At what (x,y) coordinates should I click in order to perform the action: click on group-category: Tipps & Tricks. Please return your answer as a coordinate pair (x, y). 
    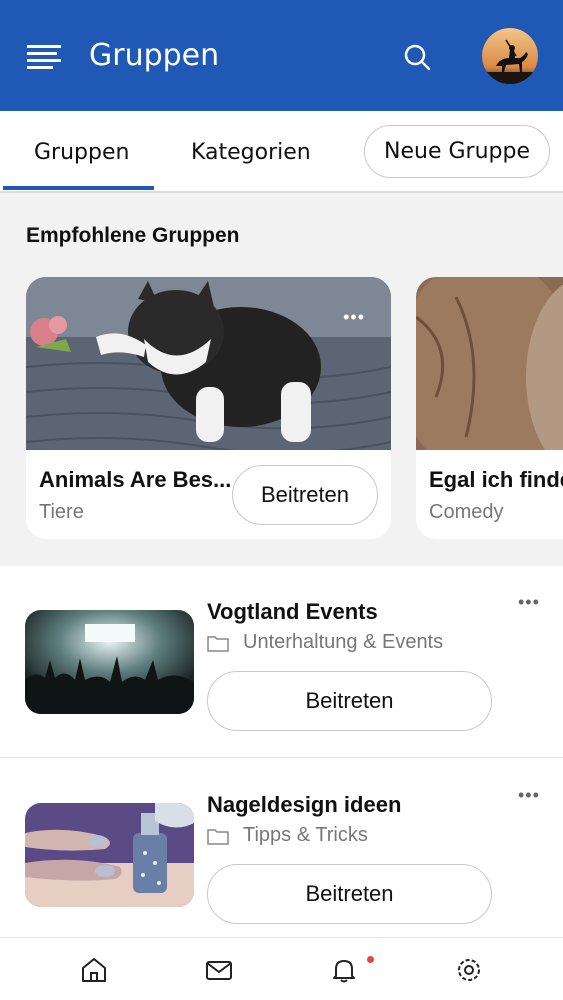
    Looking at the image, I should click on (287, 835).